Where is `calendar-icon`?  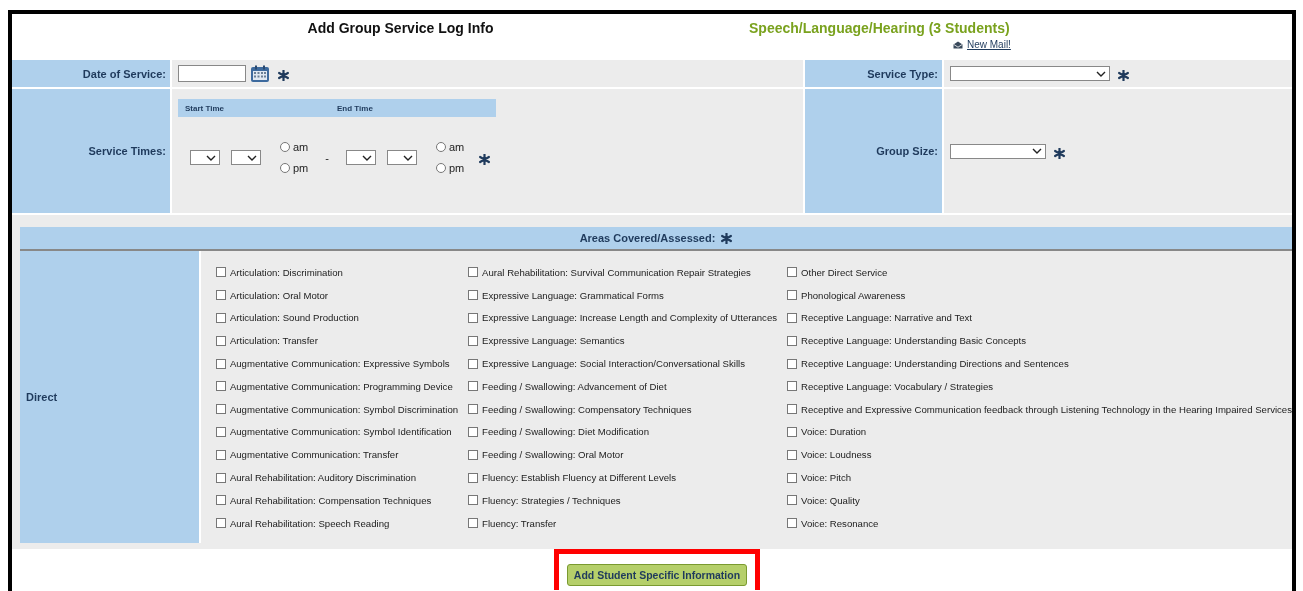 calendar-icon is located at coordinates (260, 73).